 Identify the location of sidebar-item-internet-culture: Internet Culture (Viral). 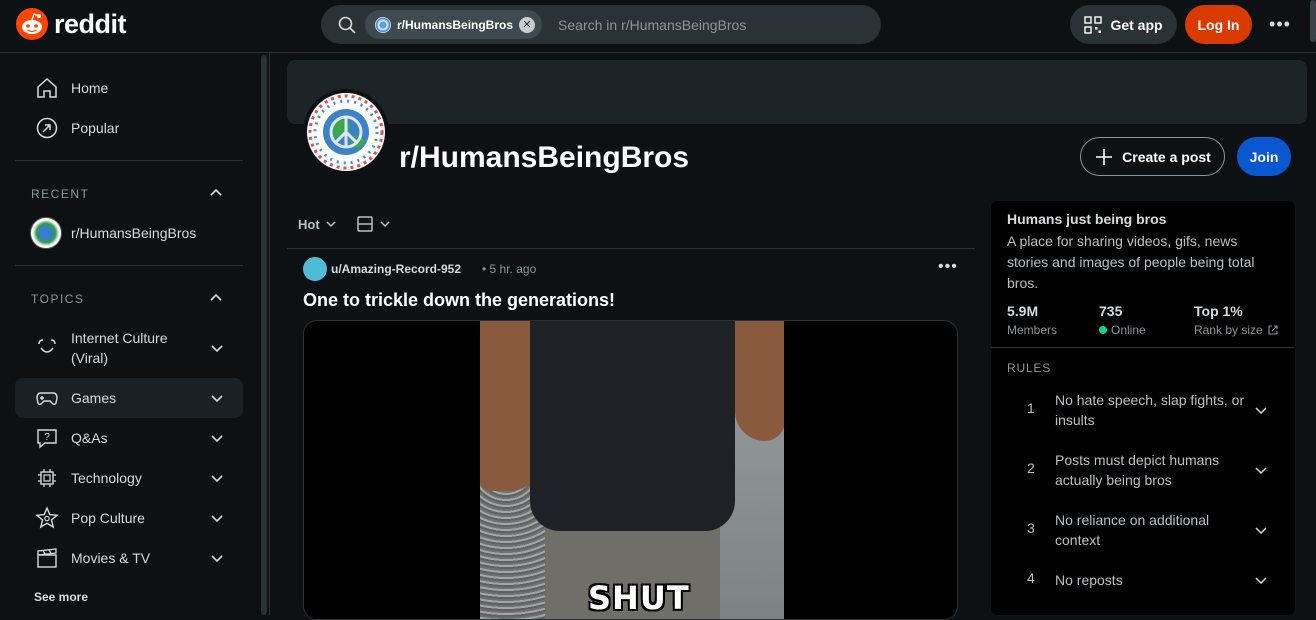
(129, 348).